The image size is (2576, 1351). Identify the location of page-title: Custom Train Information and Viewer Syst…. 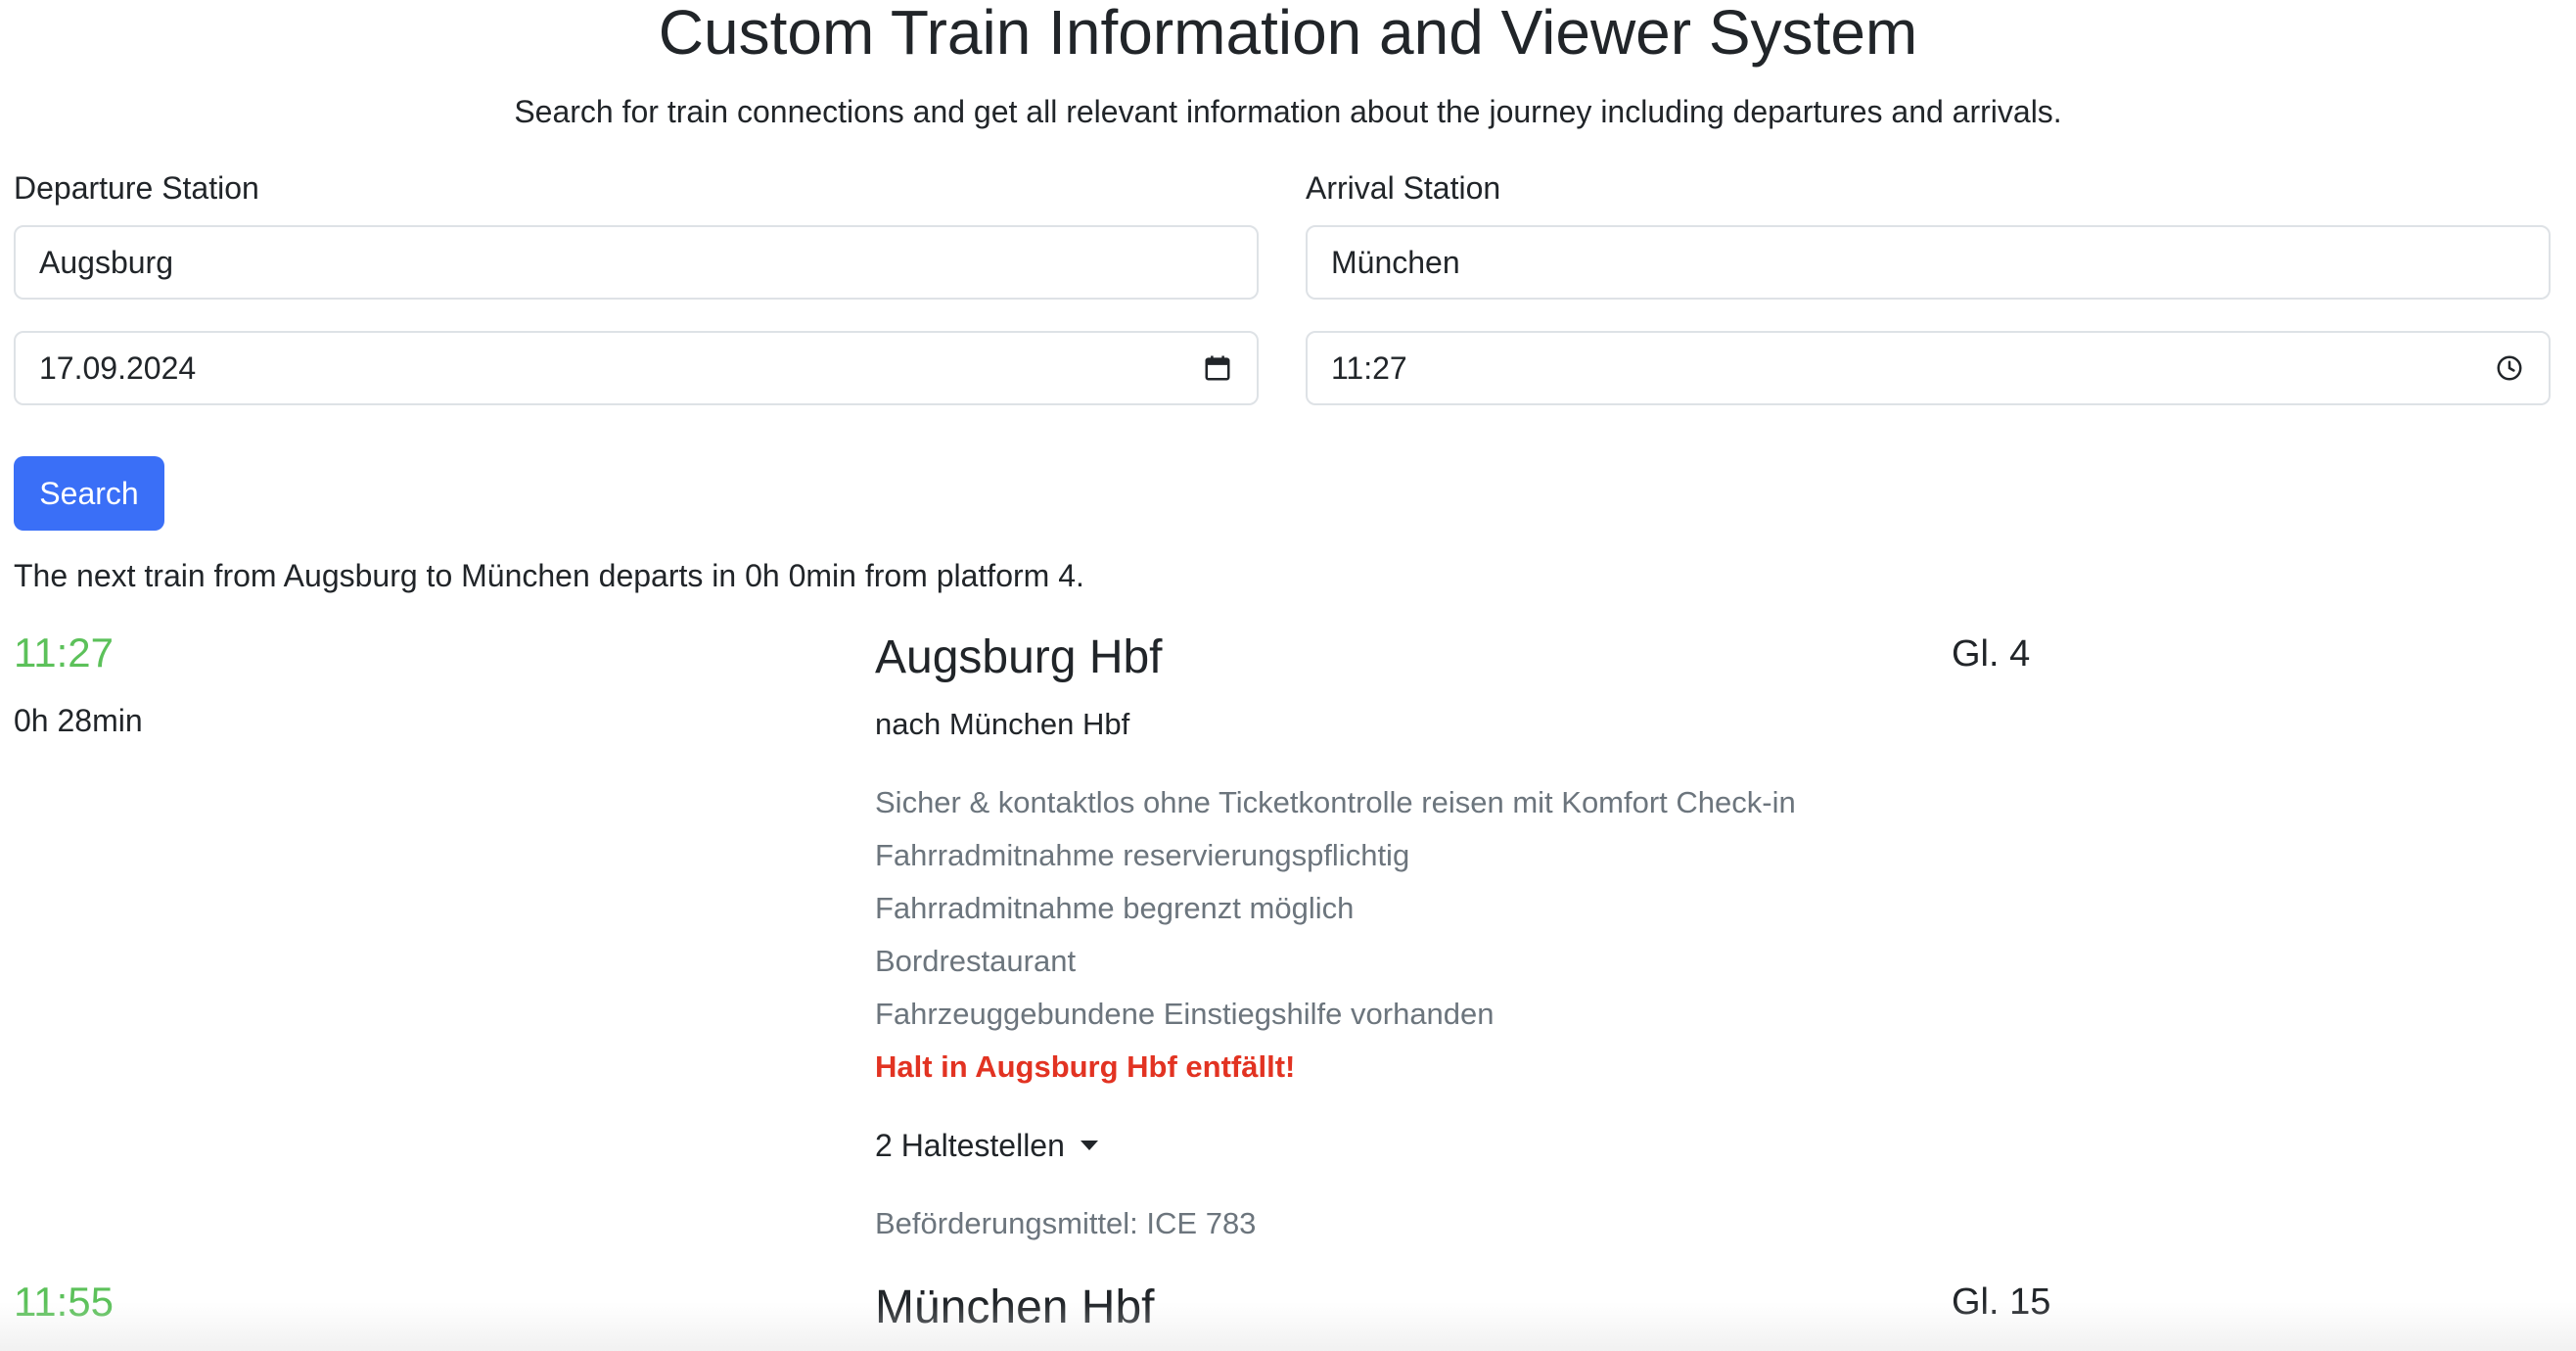
(1288, 34).